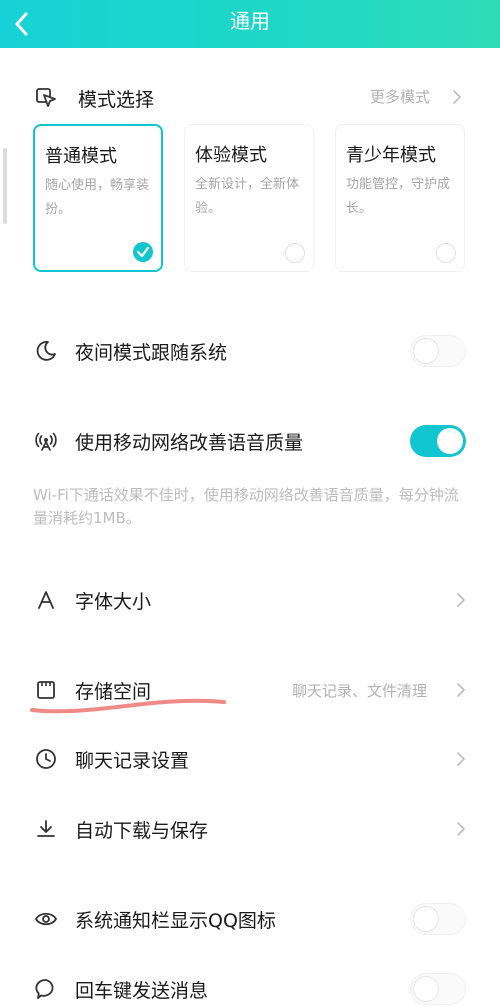 This screenshot has width=500, height=1007. Describe the element at coordinates (391, 155) in the screenshot. I see `mode-card-title: 青少年模式` at that location.